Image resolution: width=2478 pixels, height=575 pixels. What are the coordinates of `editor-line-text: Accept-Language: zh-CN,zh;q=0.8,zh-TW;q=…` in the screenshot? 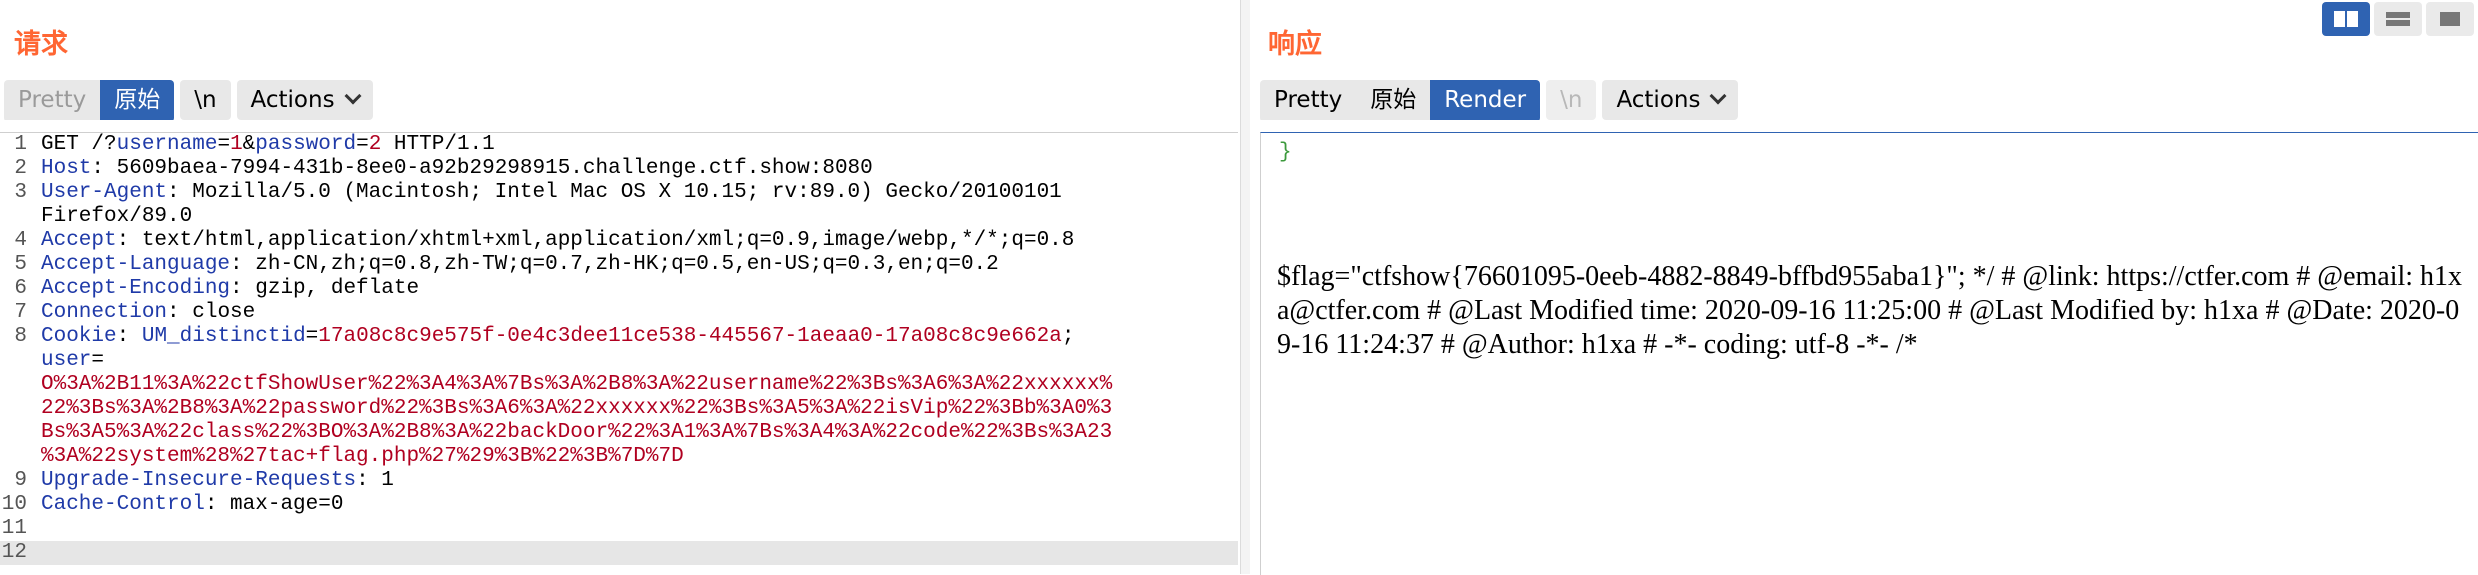 It's located at (520, 264).